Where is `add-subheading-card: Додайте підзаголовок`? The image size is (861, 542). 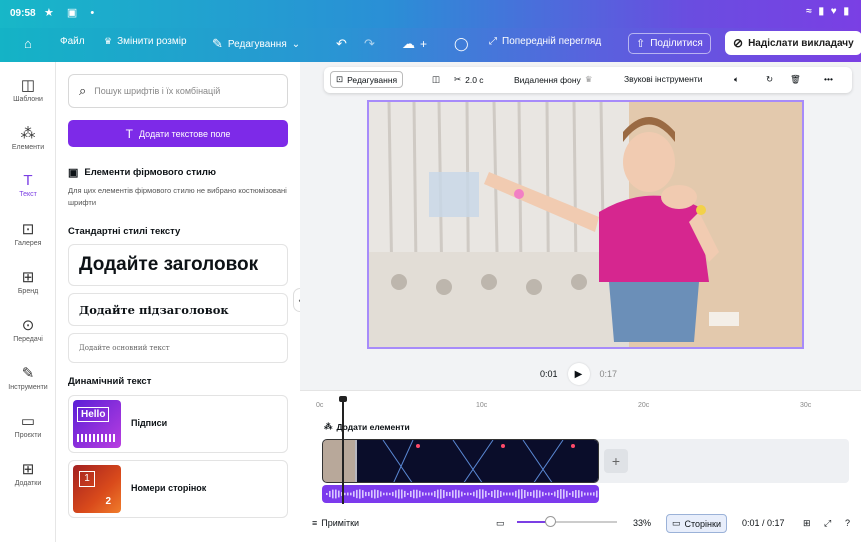
add-subheading-card: Додайте підзаголовок is located at coordinates (178, 309).